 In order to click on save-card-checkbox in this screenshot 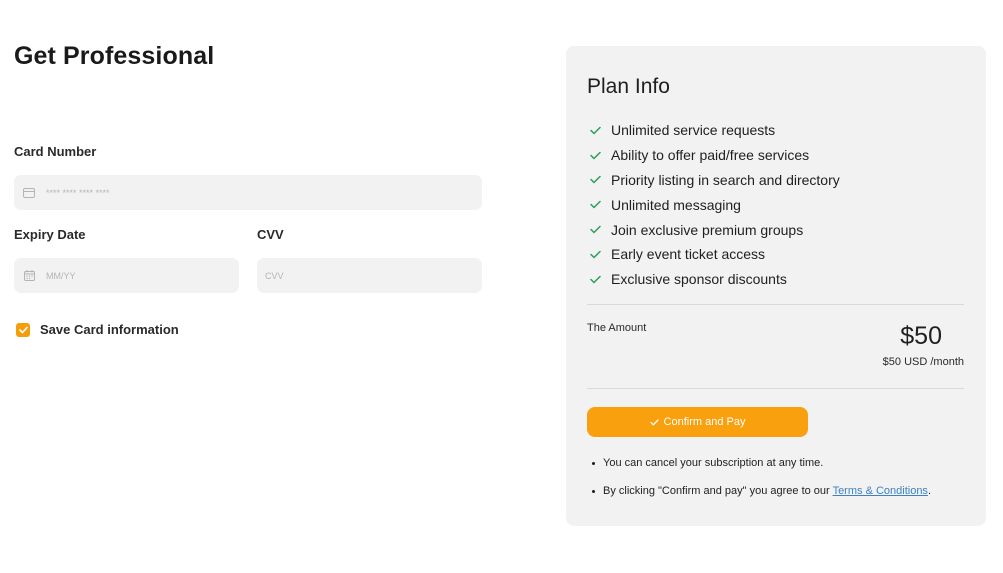, I will do `click(23, 329)`.